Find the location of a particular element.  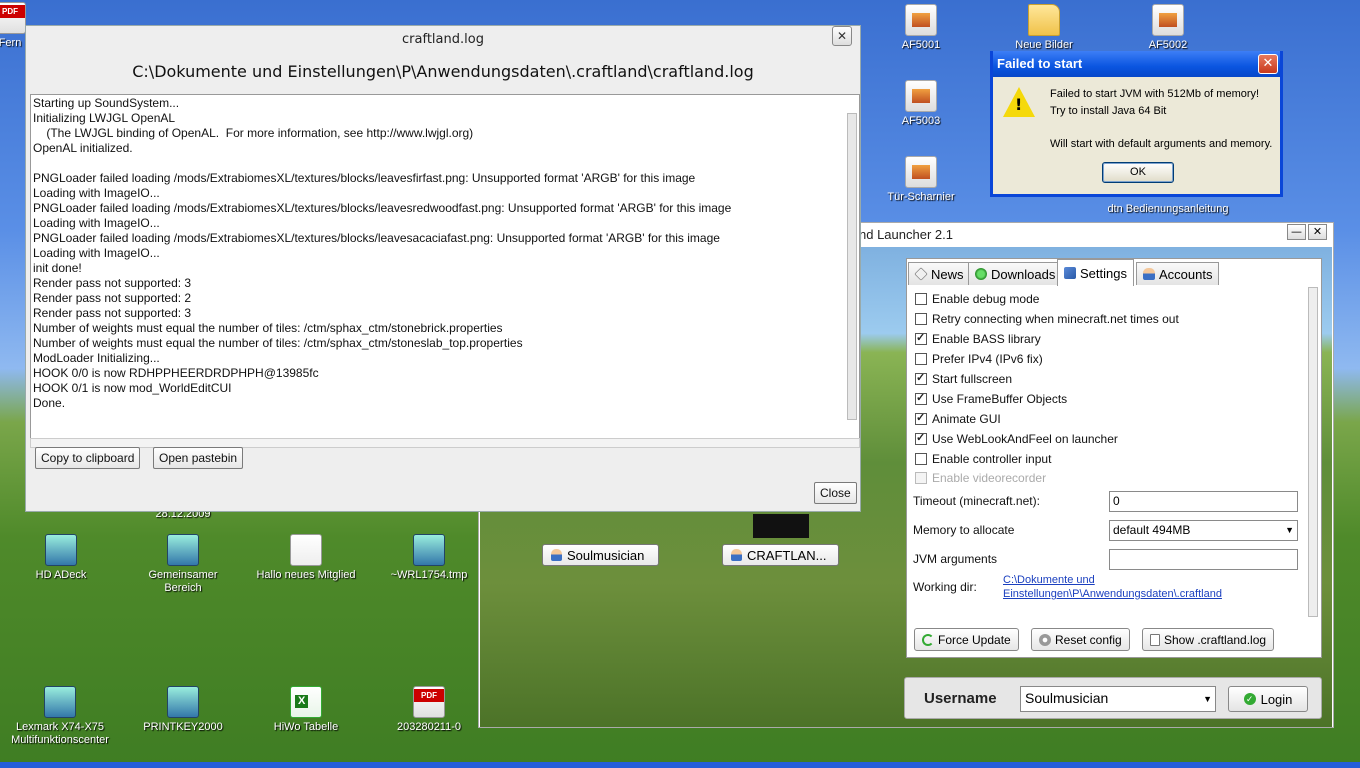

working-dir-label: Working dir: is located at coordinates (945, 587).